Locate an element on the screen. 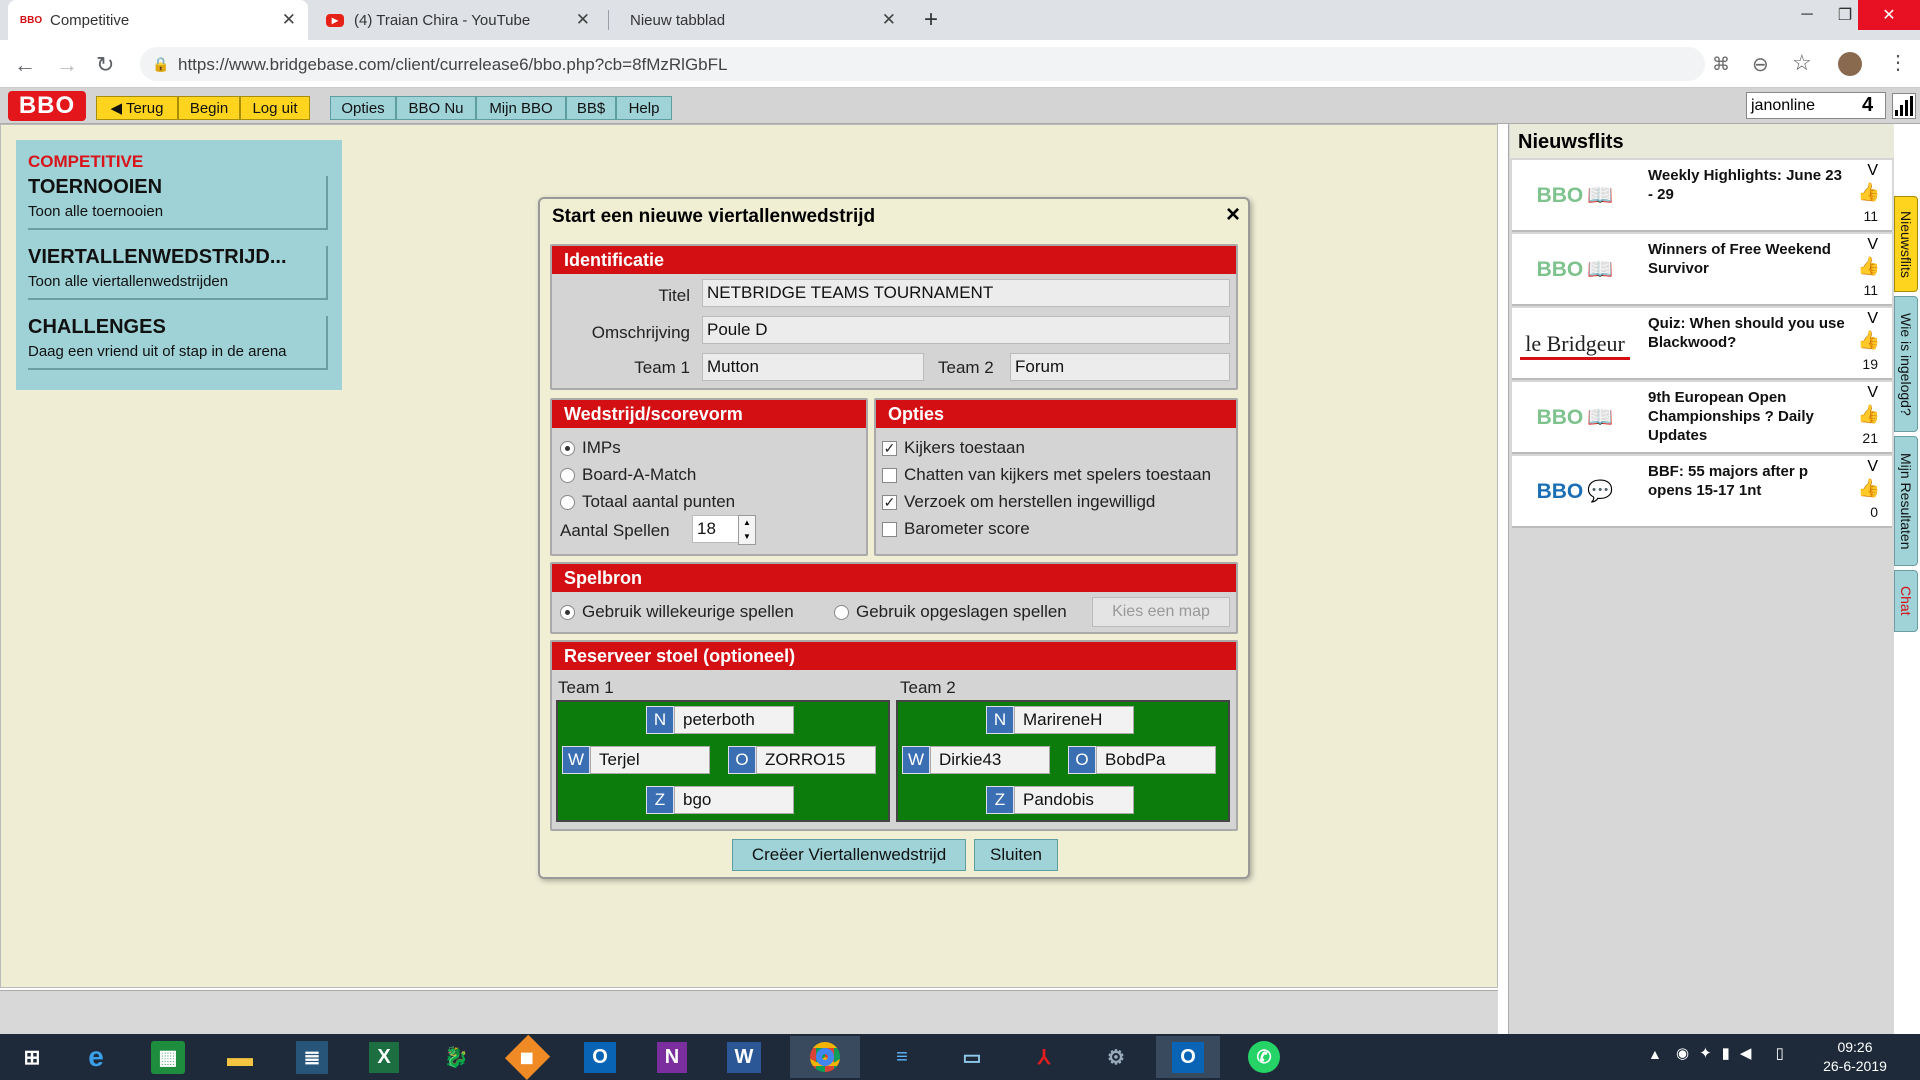  totaal-radio is located at coordinates (567, 502).